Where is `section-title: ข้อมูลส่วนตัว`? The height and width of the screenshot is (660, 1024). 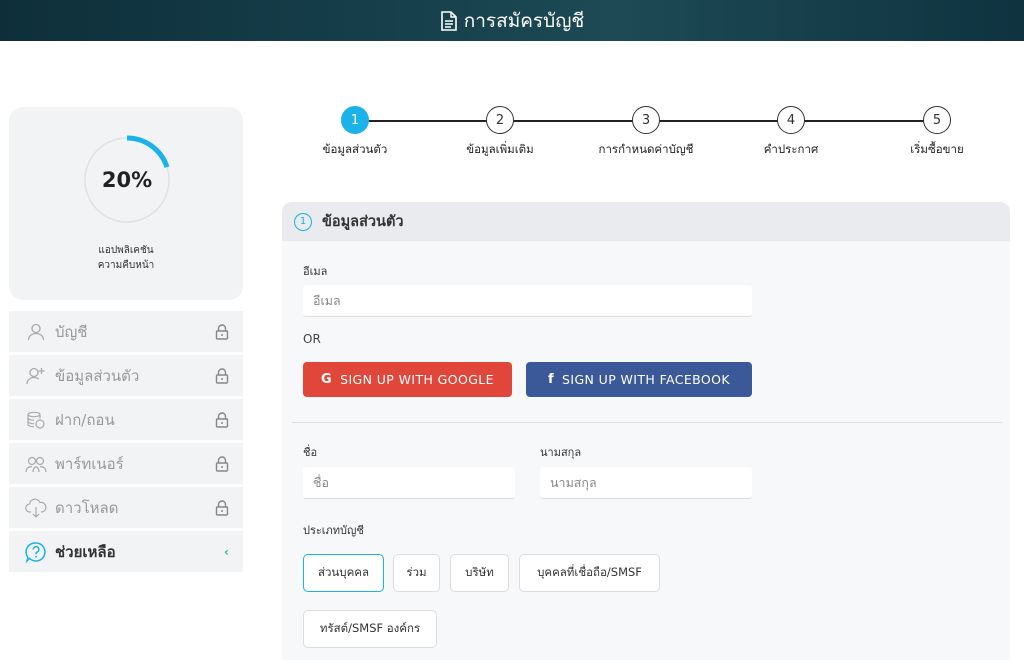 section-title: ข้อมูลส่วนตัว is located at coordinates (363, 222).